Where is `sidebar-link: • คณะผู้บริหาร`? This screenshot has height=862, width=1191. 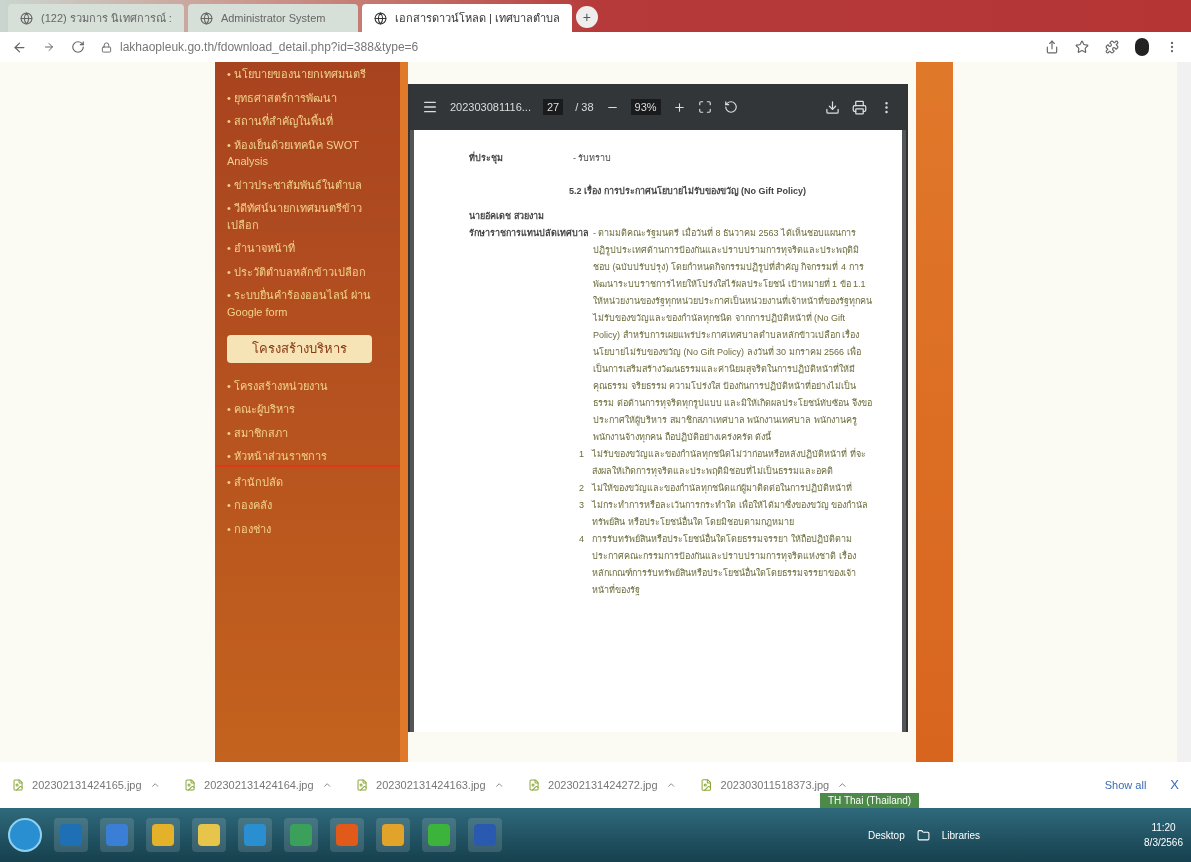
sidebar-link: • คณะผู้บริหาร is located at coordinates (307, 409).